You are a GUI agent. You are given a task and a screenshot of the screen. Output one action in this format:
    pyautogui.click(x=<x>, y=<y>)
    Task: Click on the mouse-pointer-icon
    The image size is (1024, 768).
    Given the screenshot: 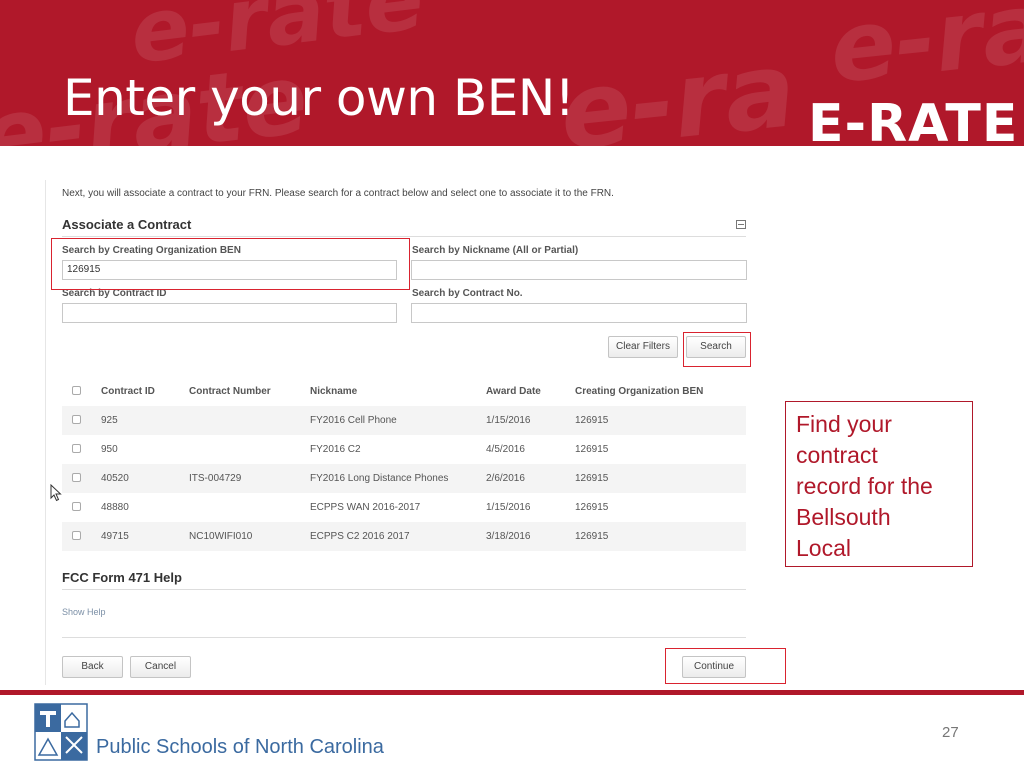 What is the action you would take?
    pyautogui.click(x=56, y=493)
    